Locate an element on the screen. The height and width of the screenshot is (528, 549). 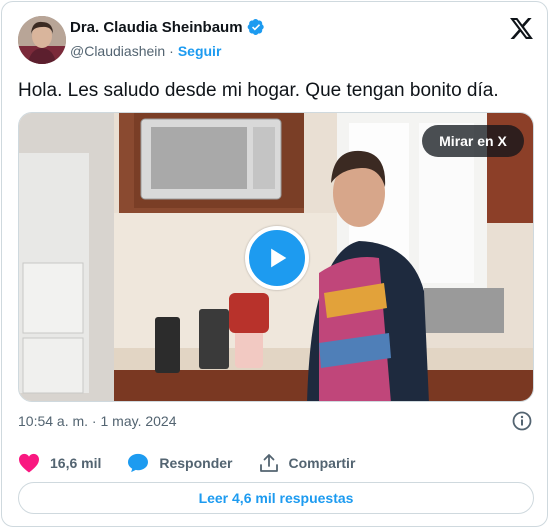
read-replies-button: Leer 4,6 mil respuestas is located at coordinates (276, 498).